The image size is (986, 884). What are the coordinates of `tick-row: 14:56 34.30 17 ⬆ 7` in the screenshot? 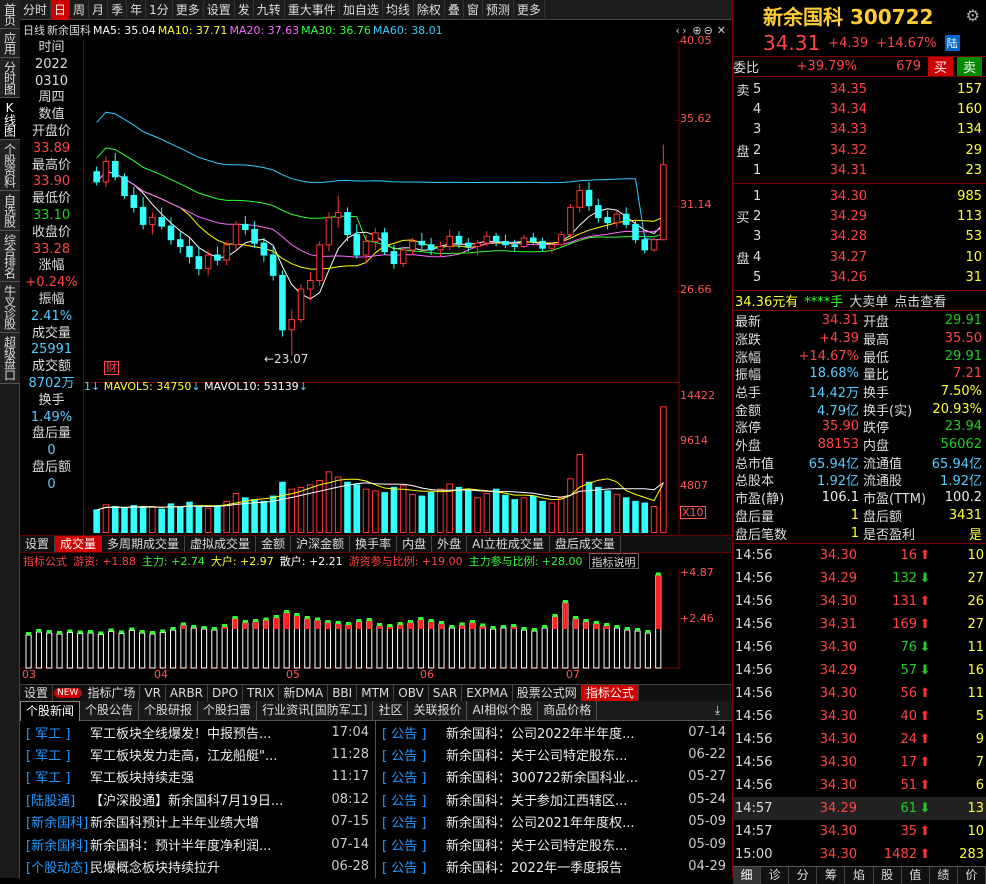 It's located at (859, 762).